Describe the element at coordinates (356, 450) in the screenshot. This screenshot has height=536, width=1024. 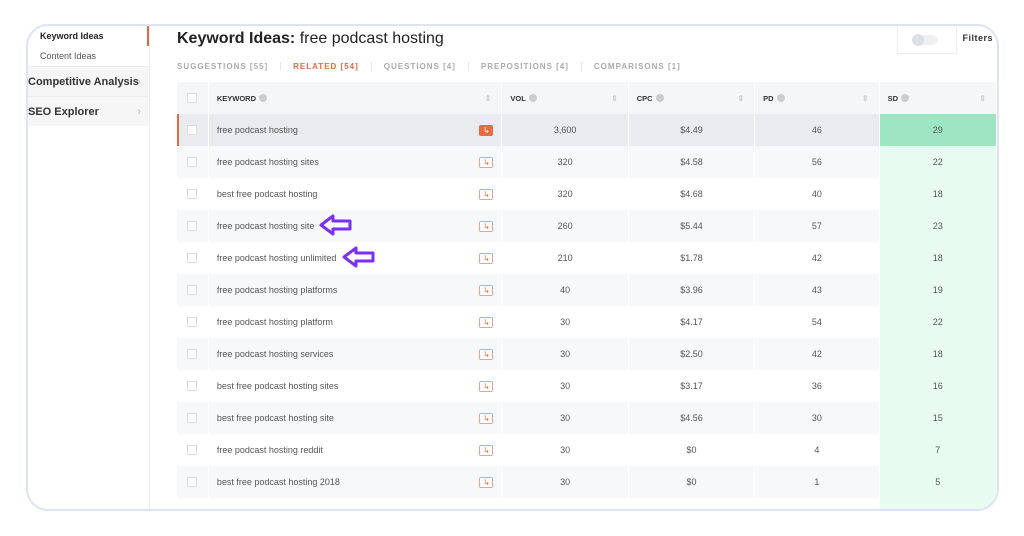
I see `keyword-cell: free podcast hosting reddit ↳` at that location.